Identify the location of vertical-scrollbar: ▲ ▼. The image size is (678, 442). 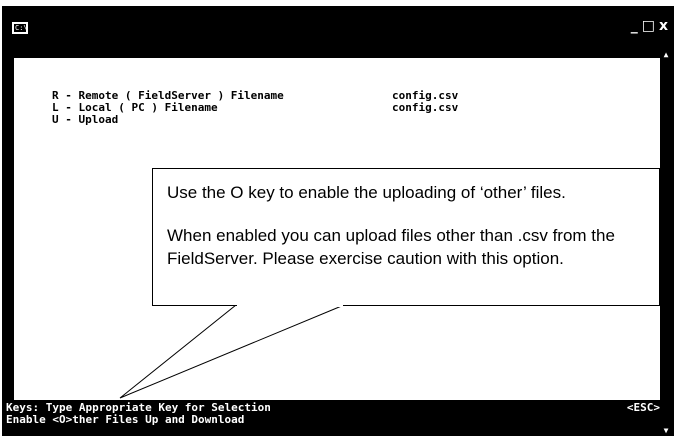
(666, 243).